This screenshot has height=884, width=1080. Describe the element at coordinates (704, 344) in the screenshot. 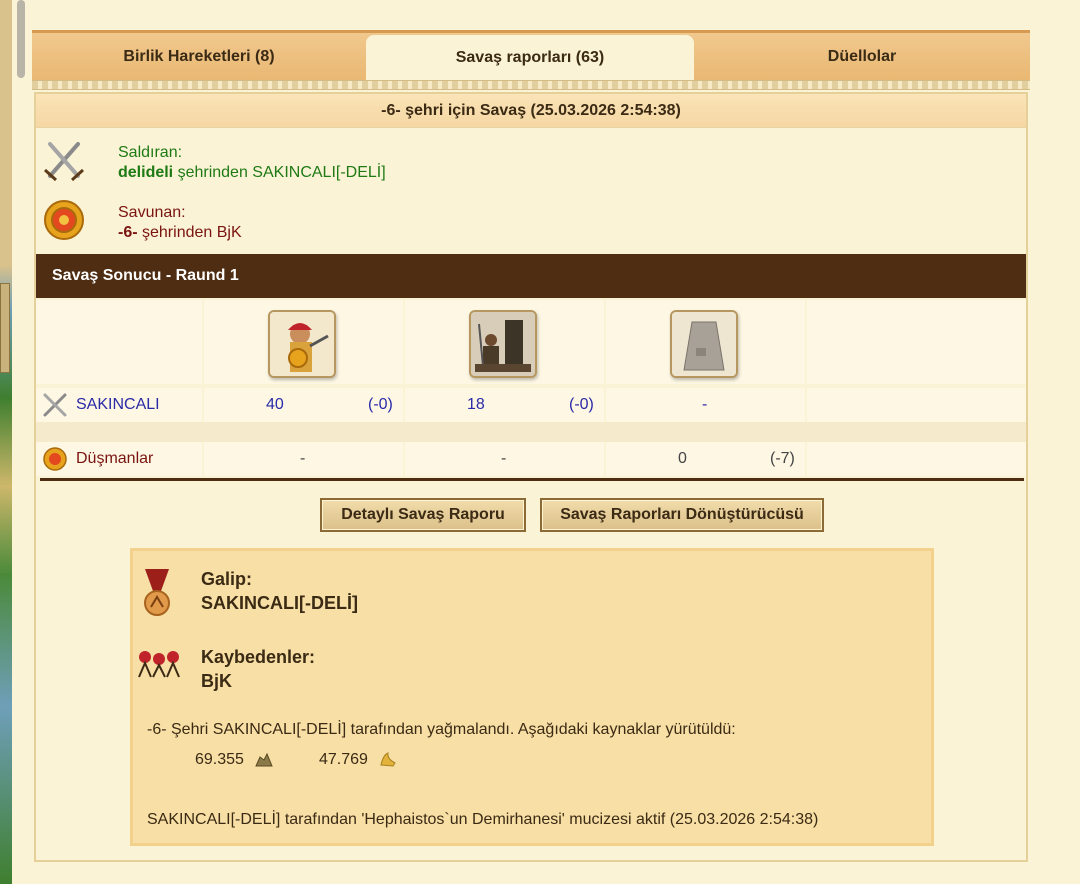

I see `city-wall-icon` at that location.